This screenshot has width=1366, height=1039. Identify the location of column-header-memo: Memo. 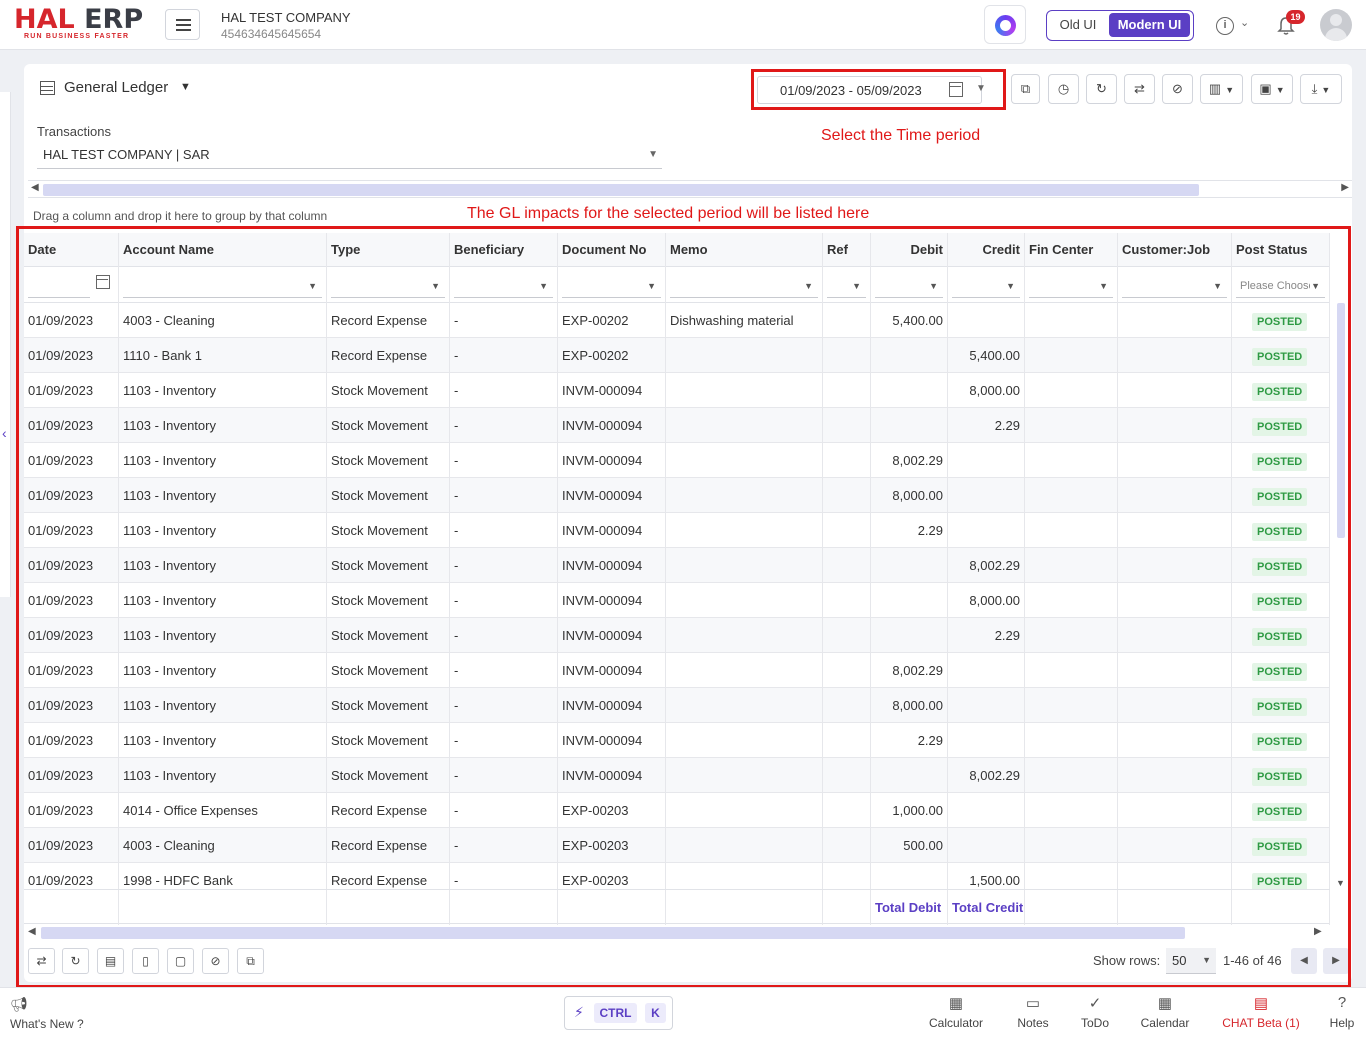
(744, 250).